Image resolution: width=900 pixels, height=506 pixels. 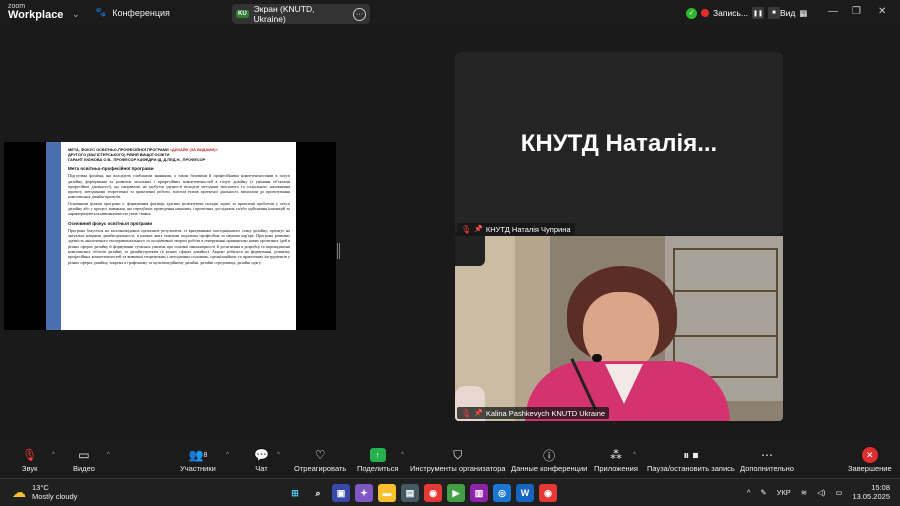 I want to click on wifi-icon: ≋, so click(x=804, y=492).